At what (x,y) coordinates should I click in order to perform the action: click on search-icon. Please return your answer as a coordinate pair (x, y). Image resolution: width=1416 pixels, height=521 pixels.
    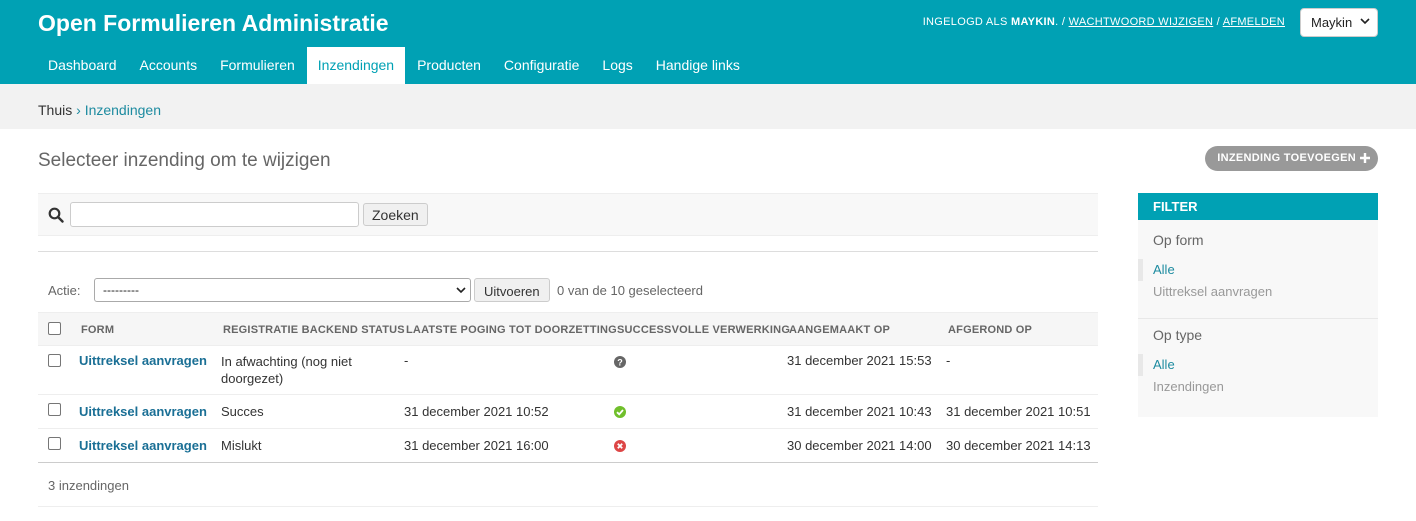
    Looking at the image, I should click on (56, 215).